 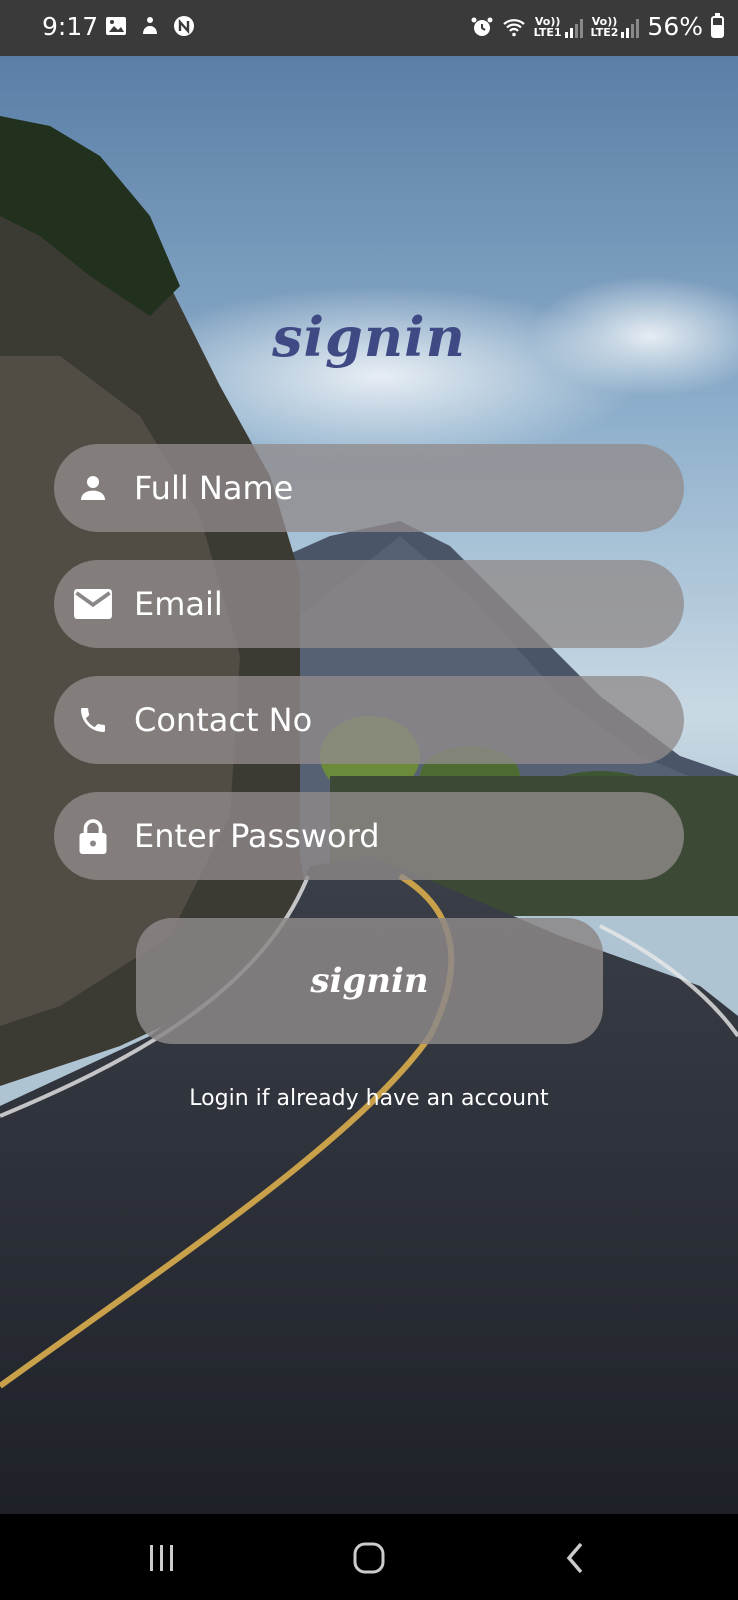 I want to click on home-button, so click(x=369, y=1558).